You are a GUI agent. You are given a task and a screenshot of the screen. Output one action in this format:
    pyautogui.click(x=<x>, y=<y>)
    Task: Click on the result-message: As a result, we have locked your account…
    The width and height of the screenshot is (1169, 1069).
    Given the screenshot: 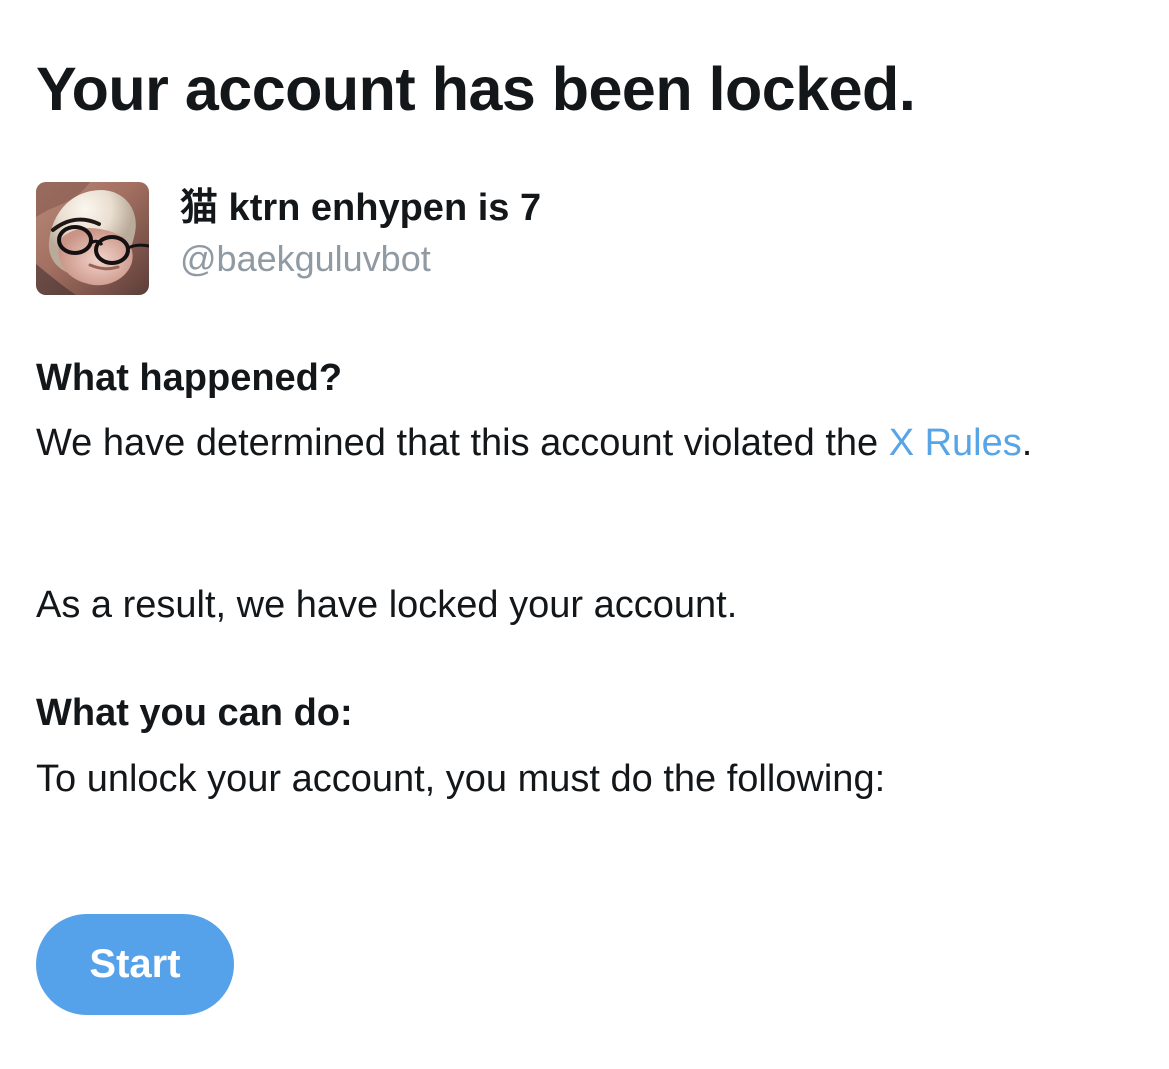 What is the action you would take?
    pyautogui.click(x=387, y=605)
    